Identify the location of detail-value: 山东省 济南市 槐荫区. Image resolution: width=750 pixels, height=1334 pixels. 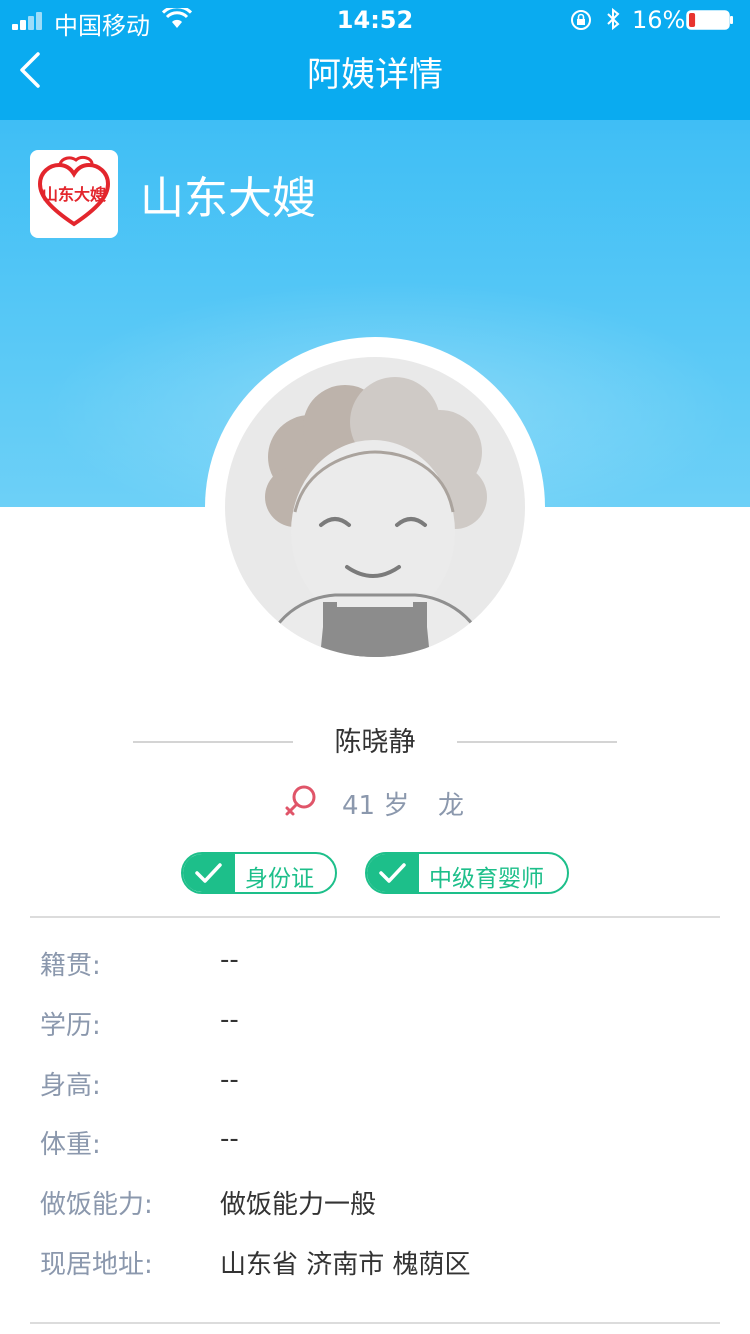
(345, 1265).